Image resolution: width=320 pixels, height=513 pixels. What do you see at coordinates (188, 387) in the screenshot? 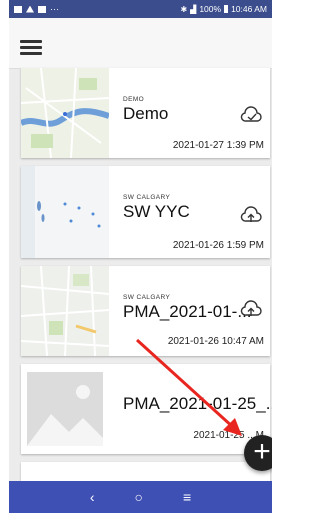
I see `annotation-arrow` at bounding box center [188, 387].